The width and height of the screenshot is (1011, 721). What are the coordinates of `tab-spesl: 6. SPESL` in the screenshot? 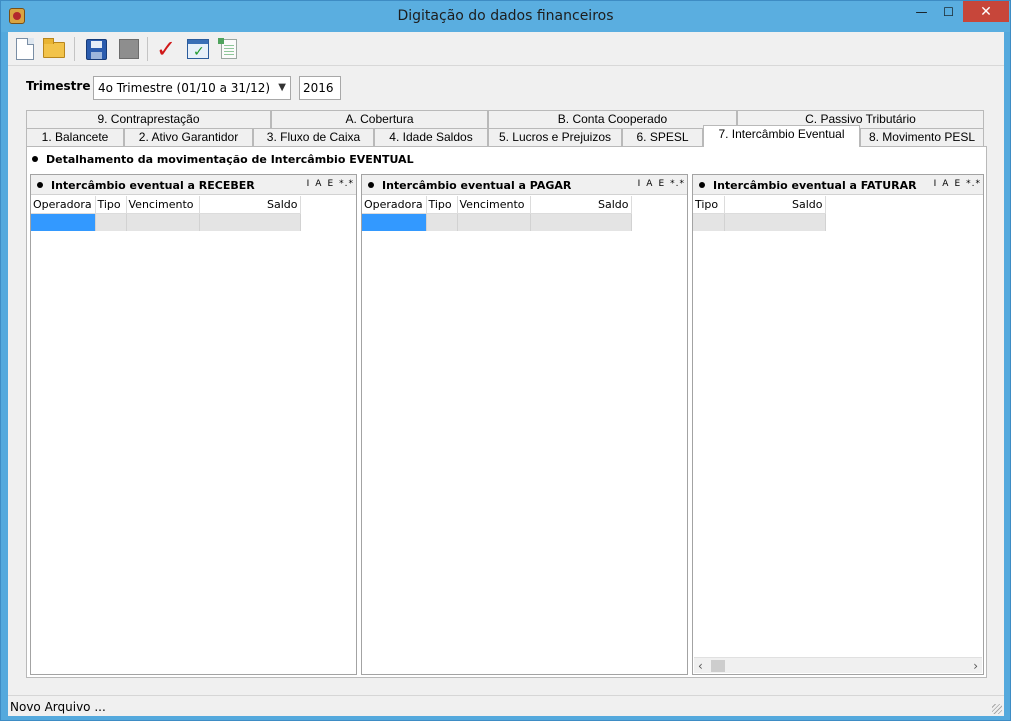 It's located at (662, 137).